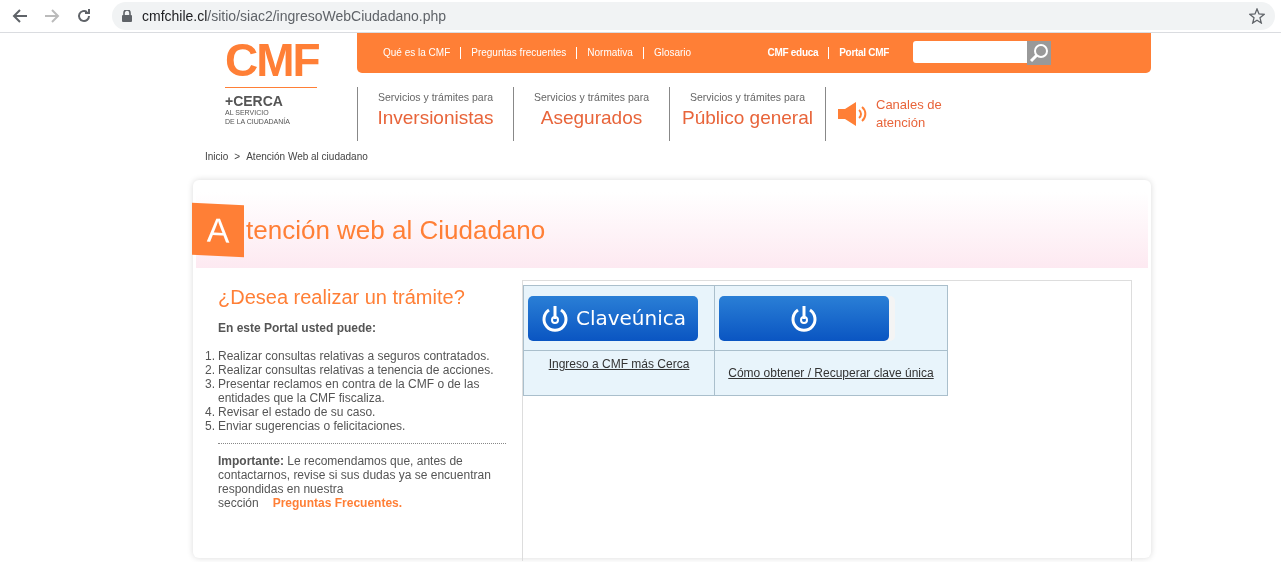 The height and width of the screenshot is (562, 1281). Describe the element at coordinates (342, 297) in the screenshot. I see `section-heading: ¿Desea realizar un trámite?` at that location.